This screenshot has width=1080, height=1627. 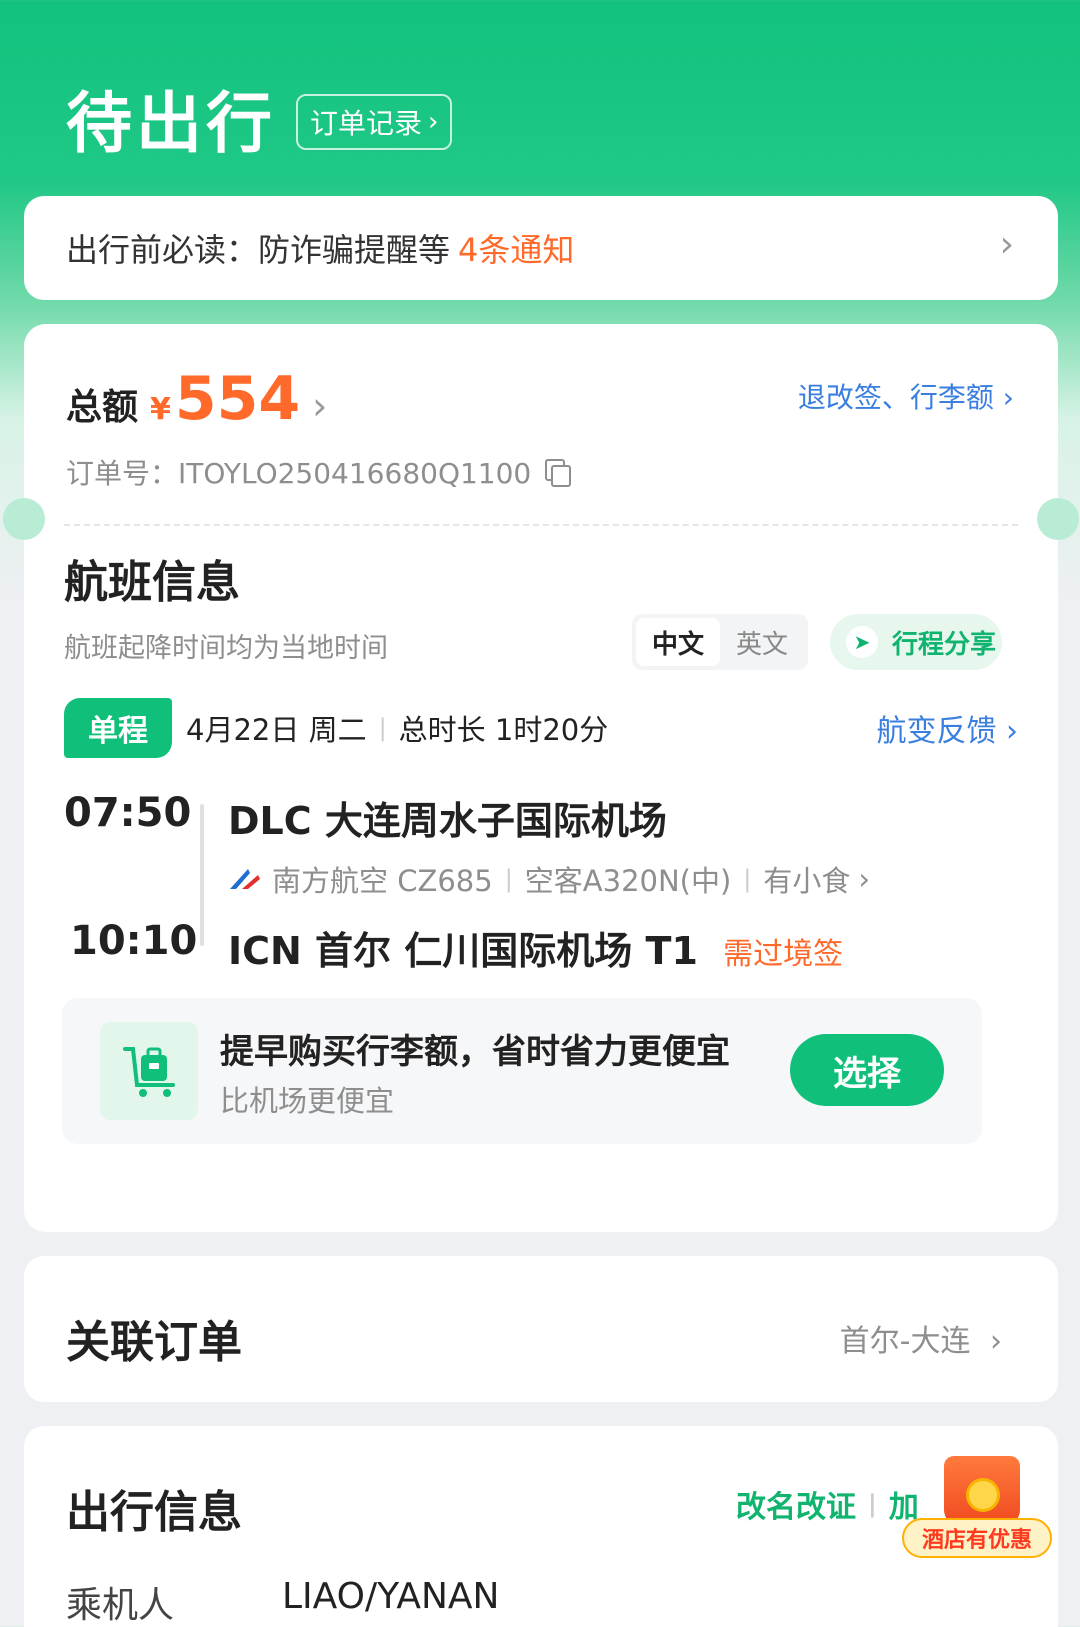 What do you see at coordinates (905, 1341) in the screenshot?
I see `related-route-text: 首尔-大连` at bounding box center [905, 1341].